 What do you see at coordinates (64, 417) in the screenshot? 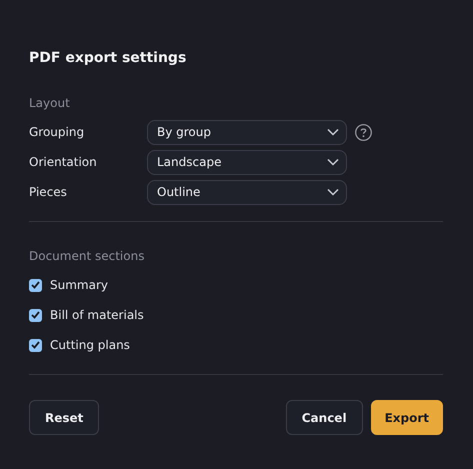
I see `dialog-button: Reset` at bounding box center [64, 417].